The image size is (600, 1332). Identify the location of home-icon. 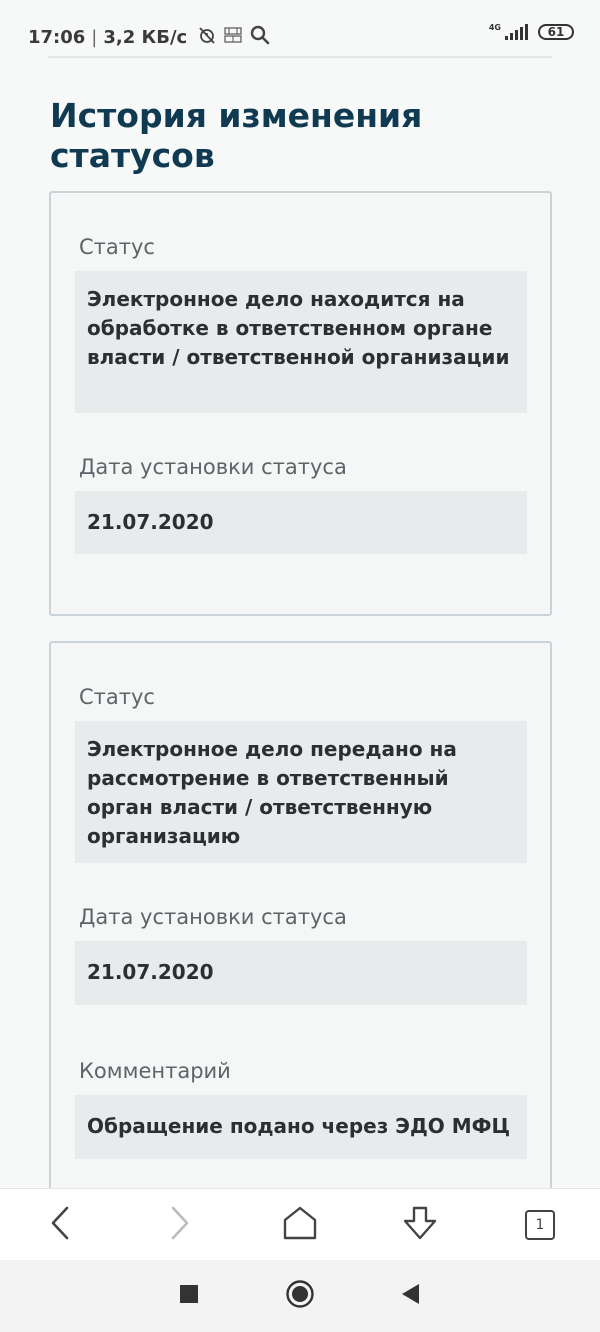
(300, 1225).